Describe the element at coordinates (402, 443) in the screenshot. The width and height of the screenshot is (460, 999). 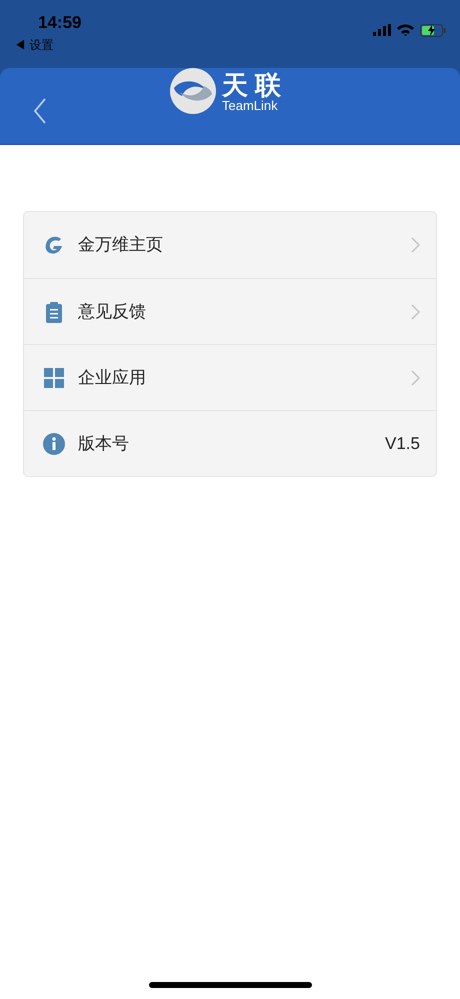
I see `version-value: V1.5` at that location.